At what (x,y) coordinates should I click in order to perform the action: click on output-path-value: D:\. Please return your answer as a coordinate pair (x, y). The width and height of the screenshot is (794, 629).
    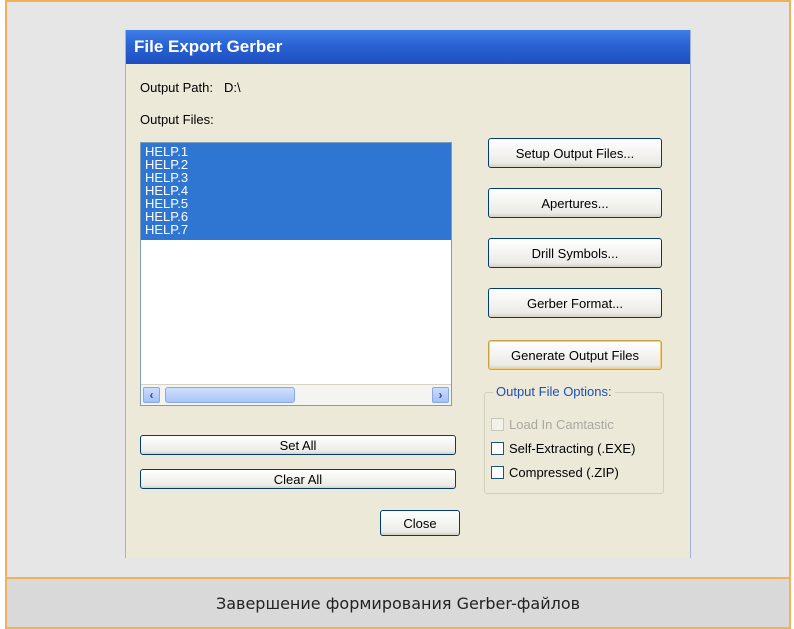
    Looking at the image, I should click on (232, 87).